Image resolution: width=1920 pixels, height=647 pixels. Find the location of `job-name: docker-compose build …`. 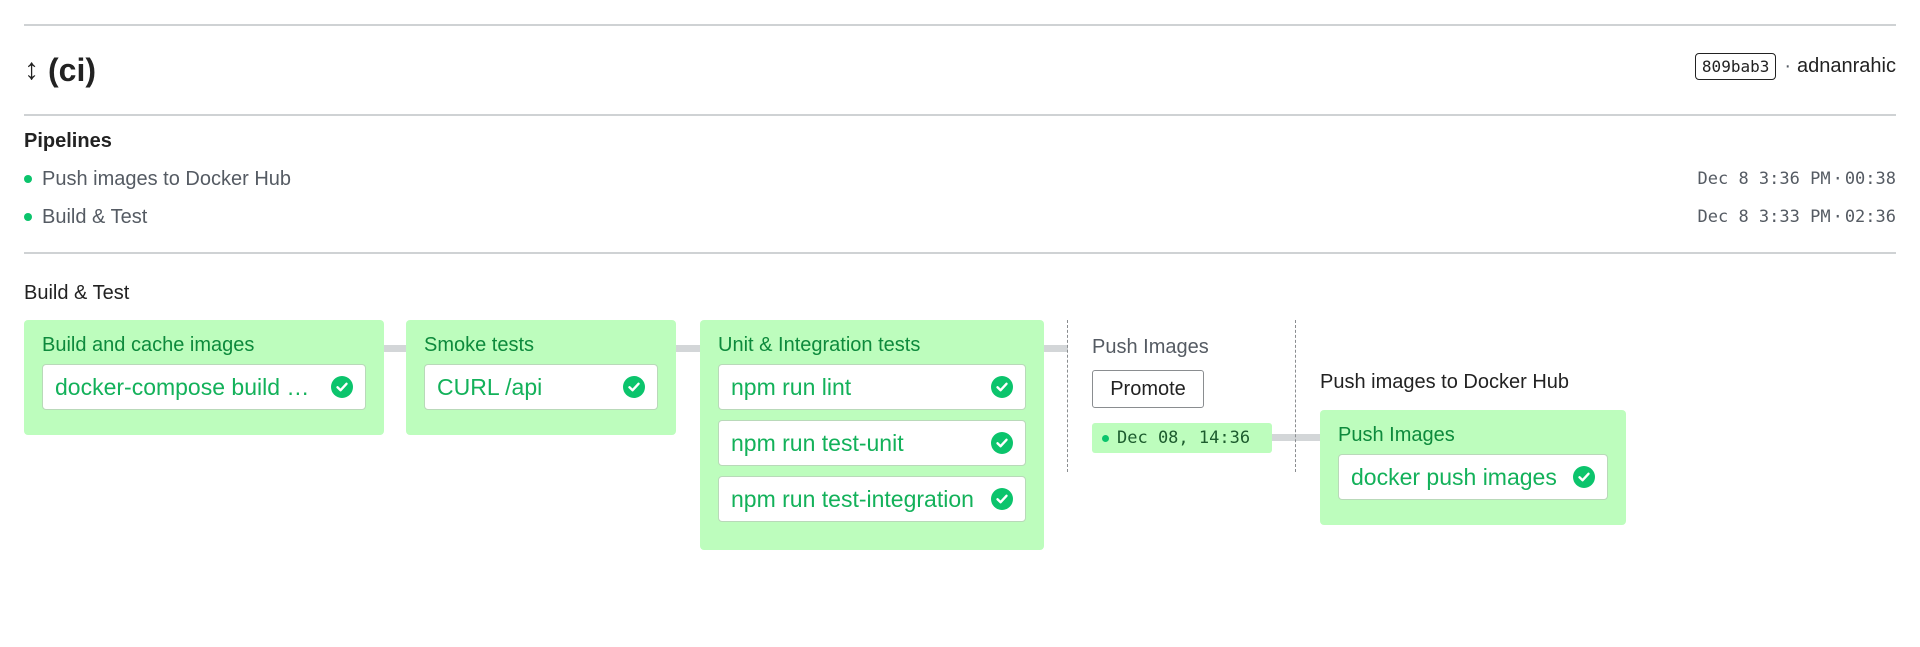

job-name: docker-compose build … is located at coordinates (182, 386).